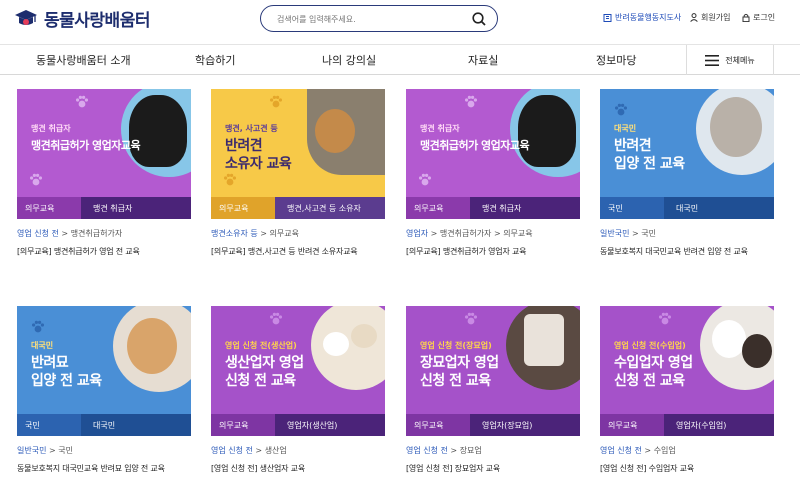 This screenshot has width=800, height=484. I want to click on search-input, so click(372, 19).